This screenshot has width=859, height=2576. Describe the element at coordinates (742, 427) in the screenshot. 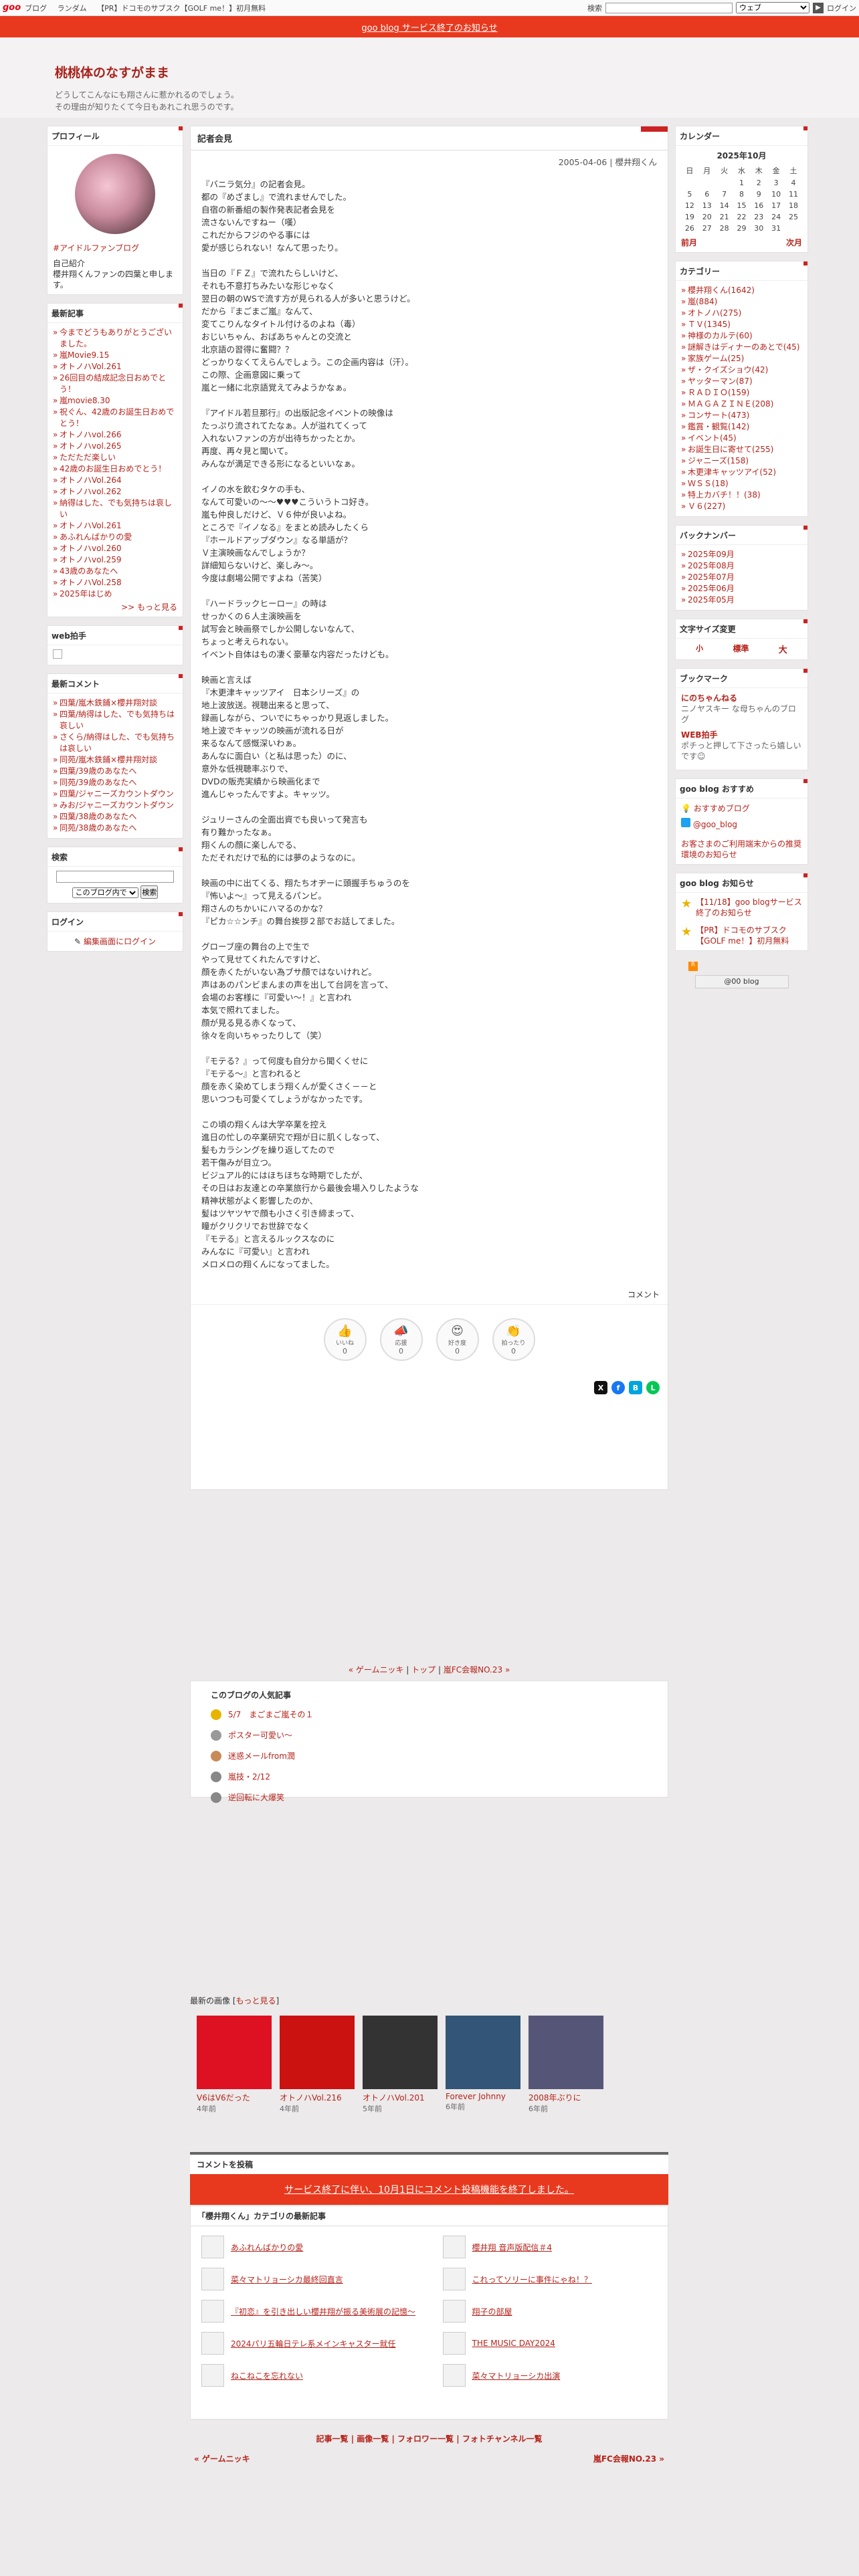

I see `category-link: 鑑賞・観覧(142)` at that location.